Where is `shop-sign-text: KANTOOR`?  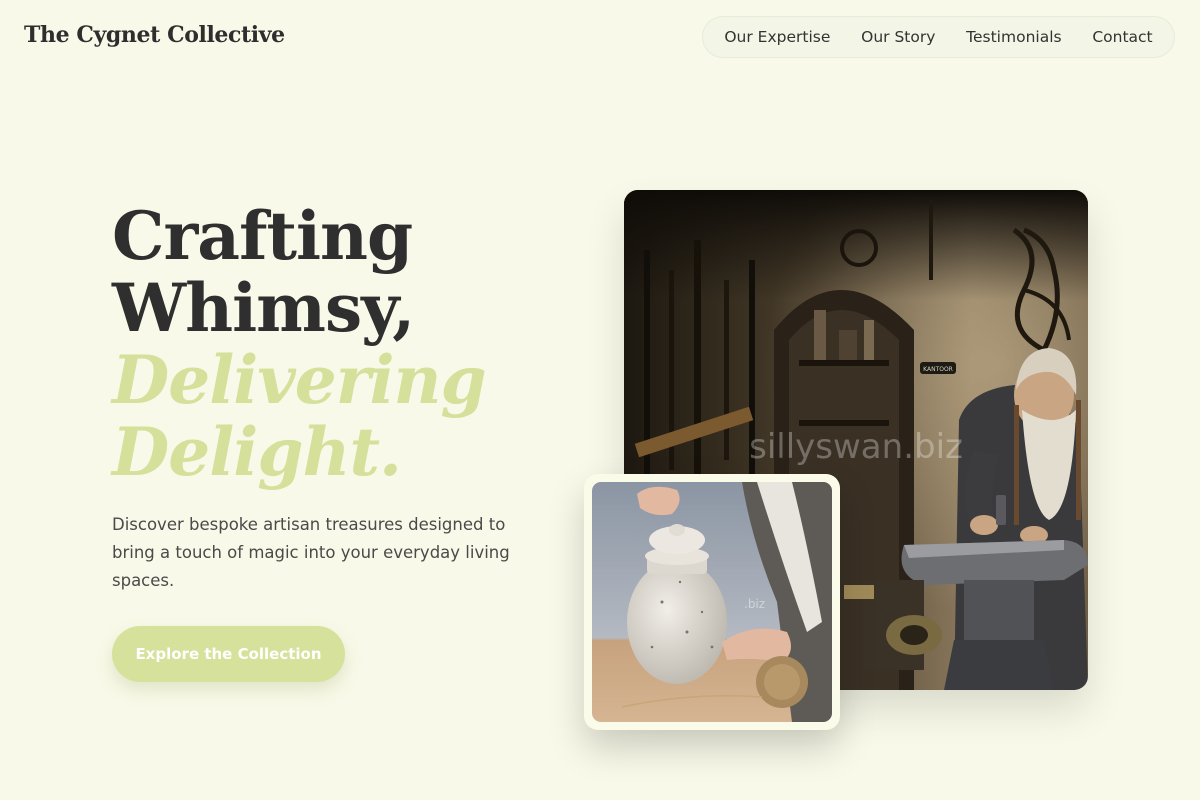 shop-sign-text: KANTOOR is located at coordinates (938, 369).